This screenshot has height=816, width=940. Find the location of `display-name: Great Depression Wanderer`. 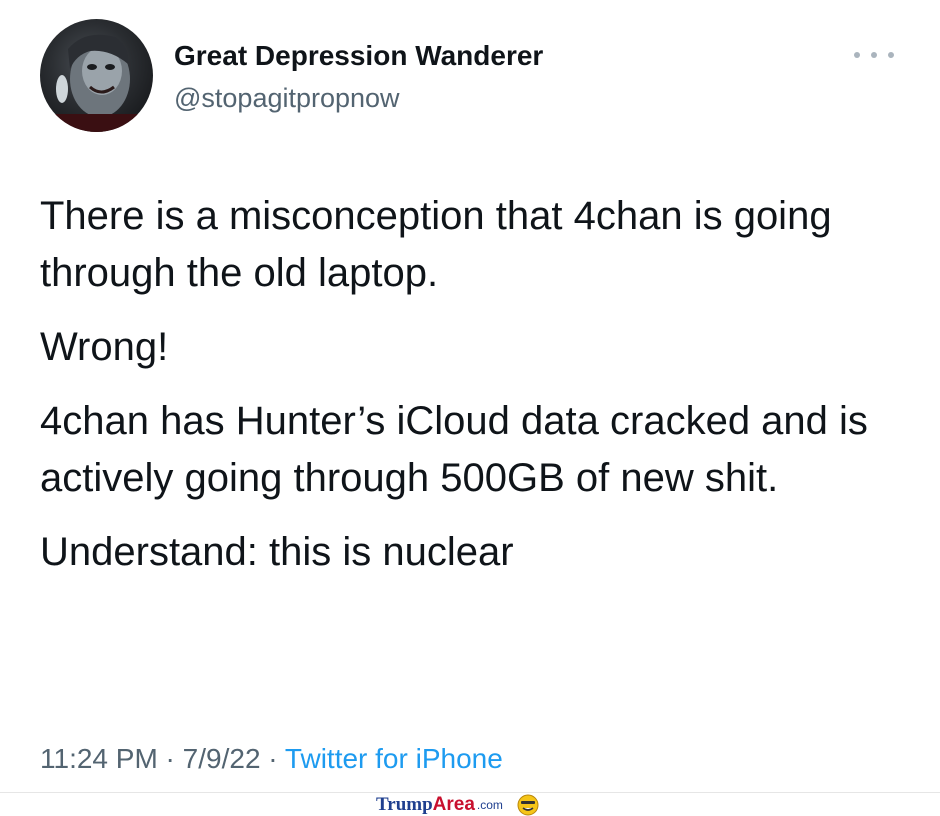

display-name: Great Depression Wanderer is located at coordinates (358, 56).